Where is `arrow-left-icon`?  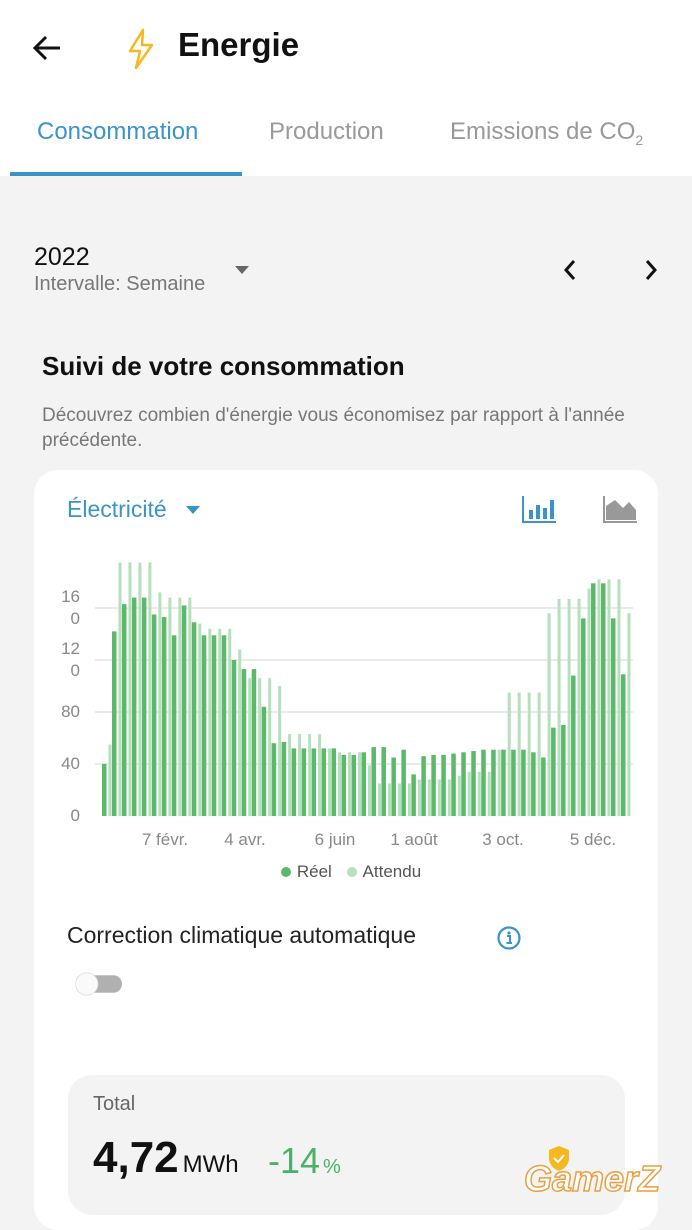
arrow-left-icon is located at coordinates (47, 48).